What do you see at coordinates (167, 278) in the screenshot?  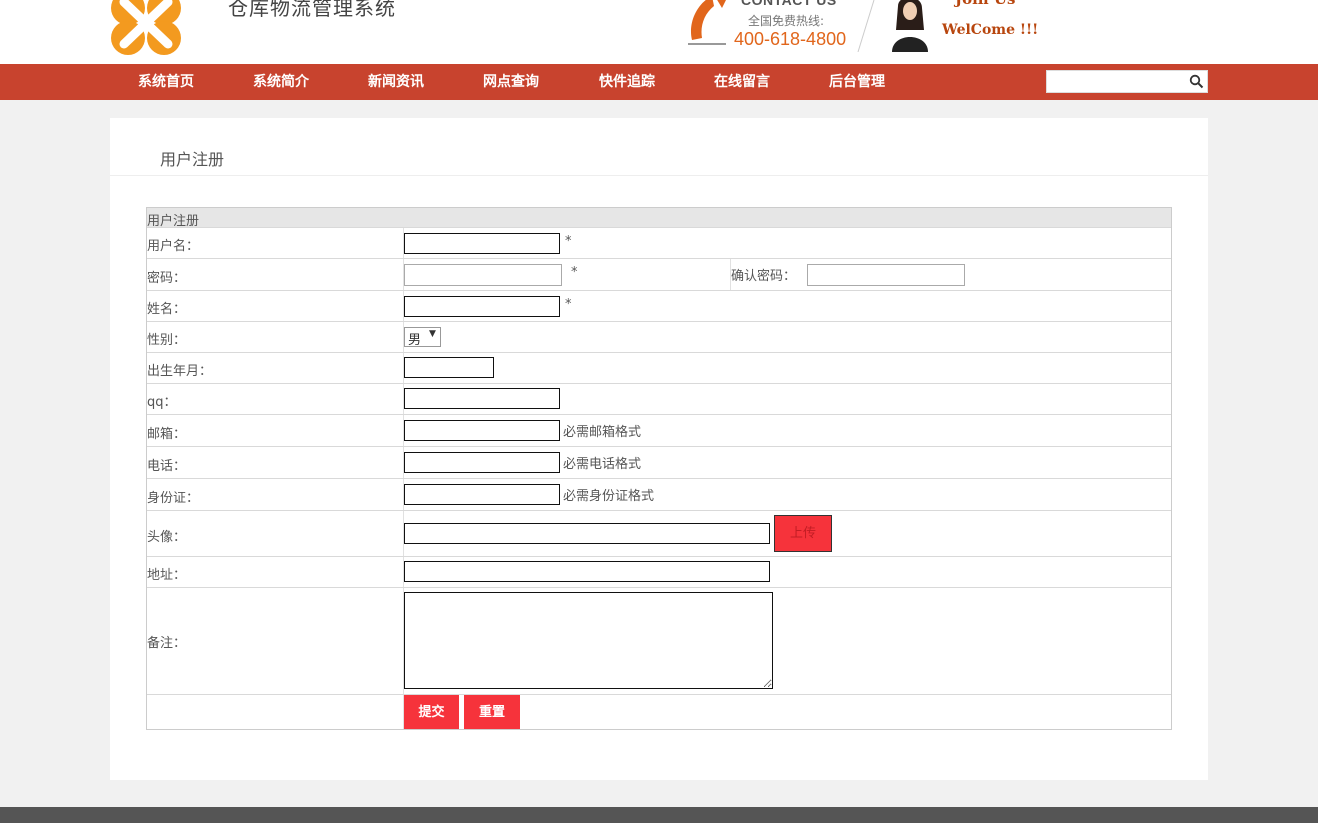 I see `password-label: 密码：` at bounding box center [167, 278].